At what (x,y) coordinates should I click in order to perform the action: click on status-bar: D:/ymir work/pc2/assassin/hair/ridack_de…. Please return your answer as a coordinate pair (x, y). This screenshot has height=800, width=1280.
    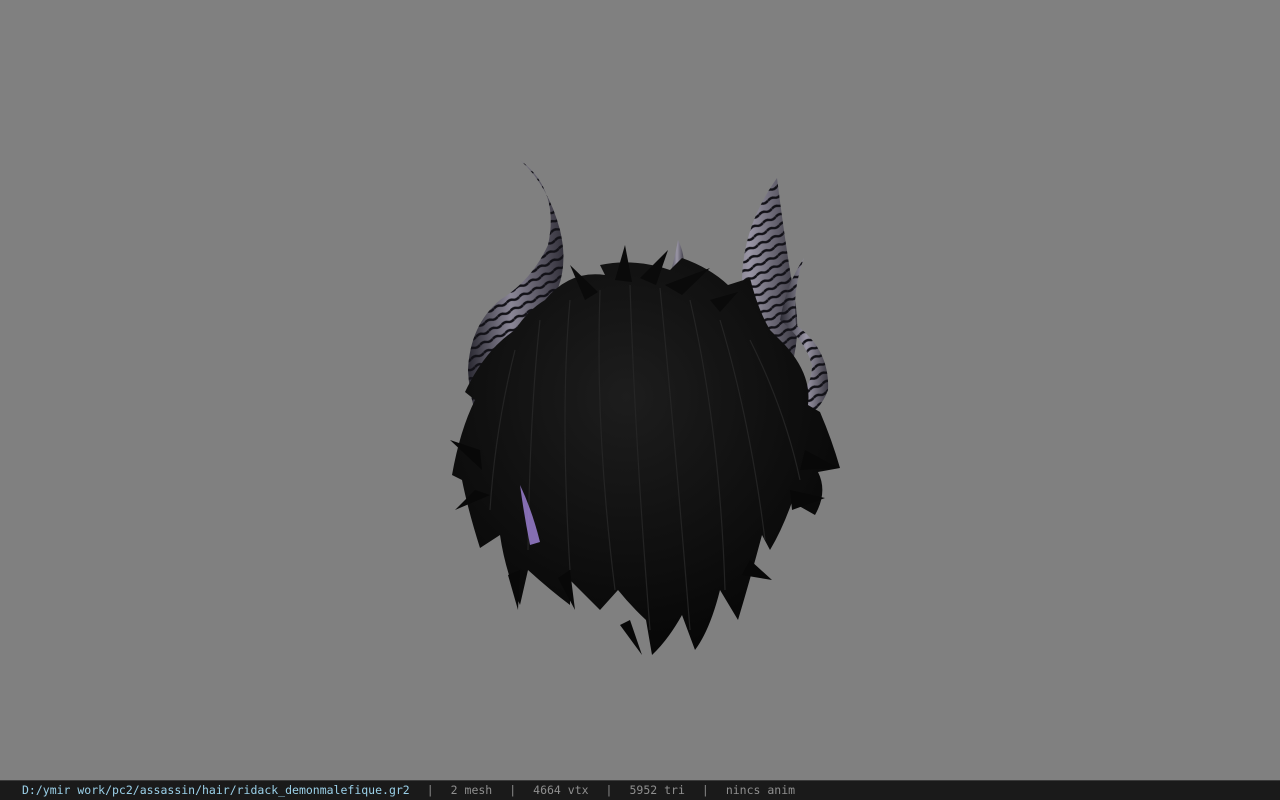
    Looking at the image, I should click on (640, 790).